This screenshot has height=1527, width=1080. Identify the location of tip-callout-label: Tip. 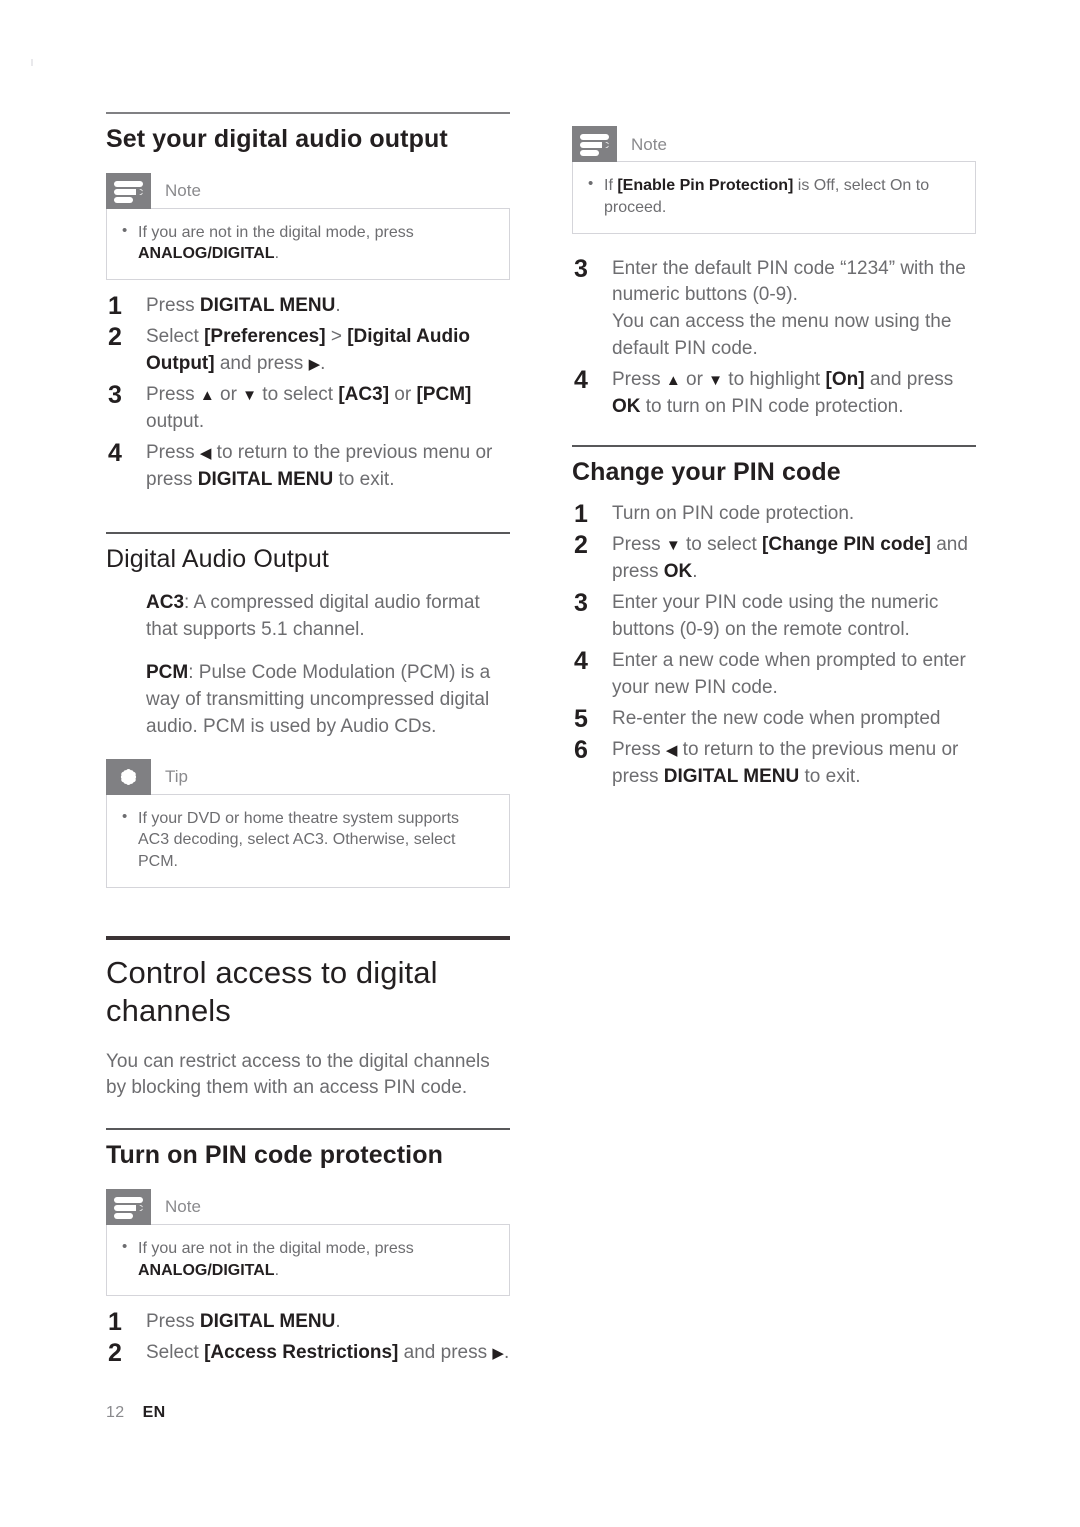
(176, 777).